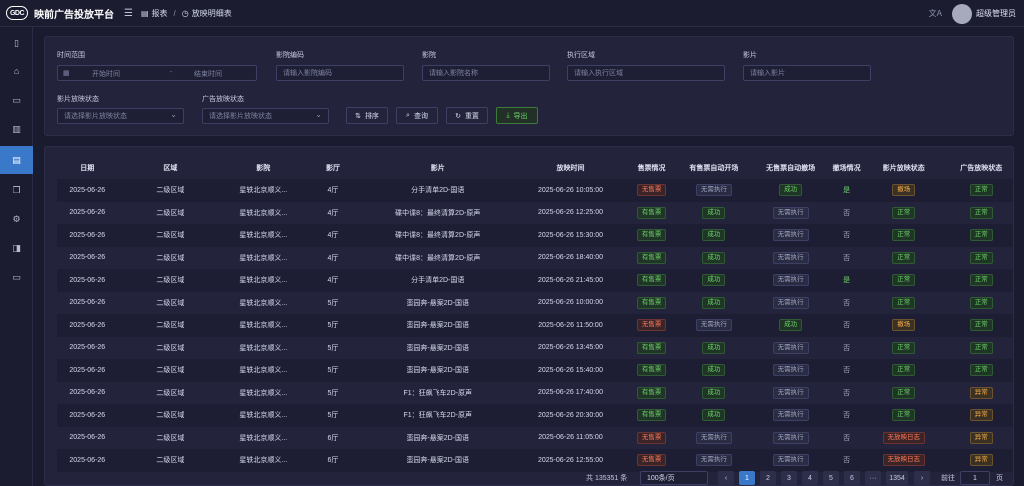  I want to click on cell-auto-withdraw: 成功, so click(790, 325).